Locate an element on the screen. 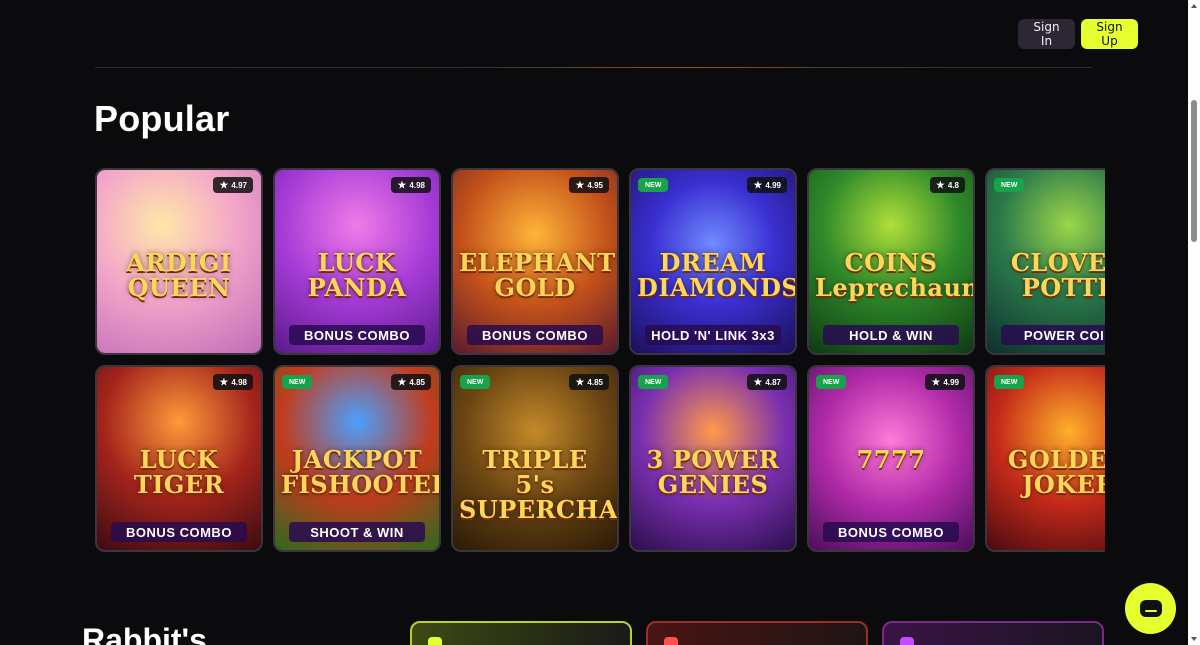  game-subtitle: HOLD 'N' LINK 3x3 is located at coordinates (713, 335).